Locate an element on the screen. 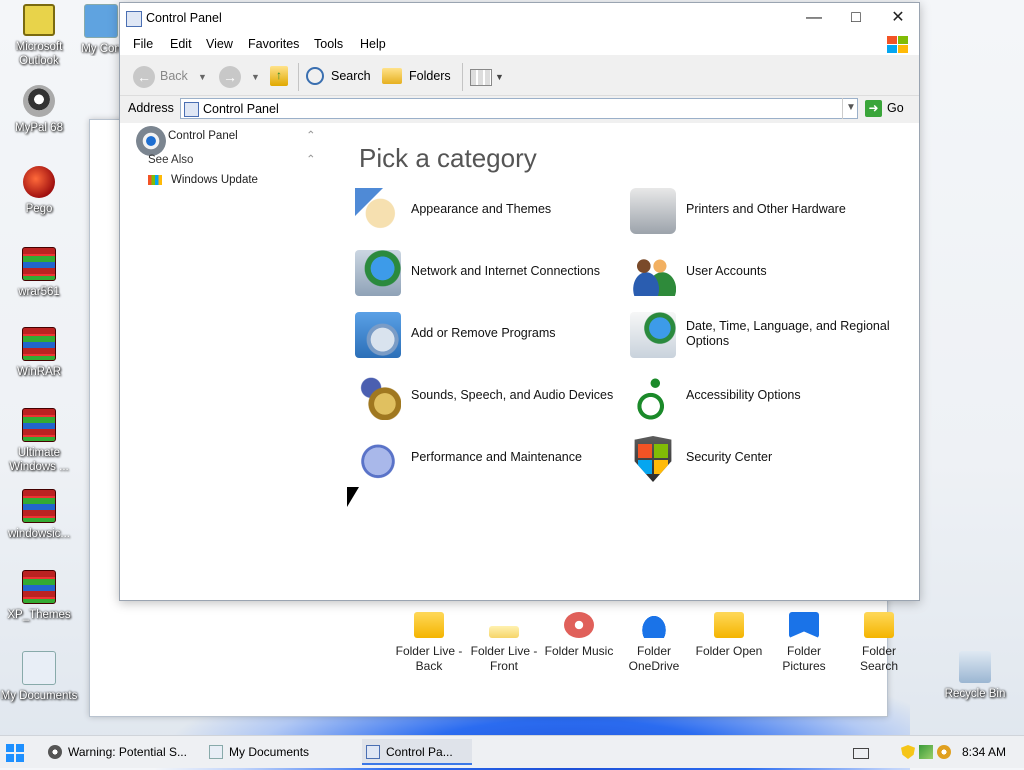 The image size is (1024, 770). desktop-icon-pego: Pego is located at coordinates (39, 191).